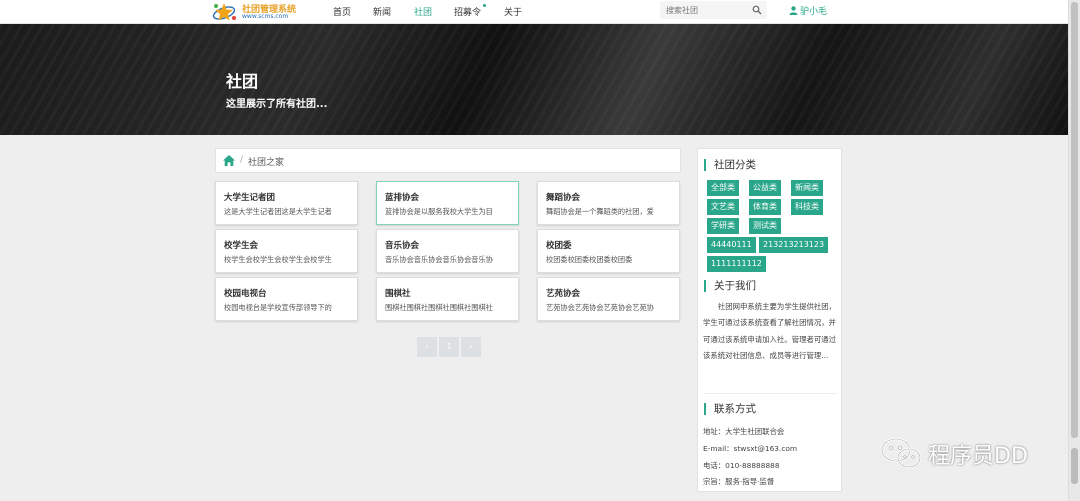 Image resolution: width=1080 pixels, height=501 pixels. I want to click on club-card: 音乐协会 音乐协会音乐协会音乐协会音乐协, so click(447, 251).